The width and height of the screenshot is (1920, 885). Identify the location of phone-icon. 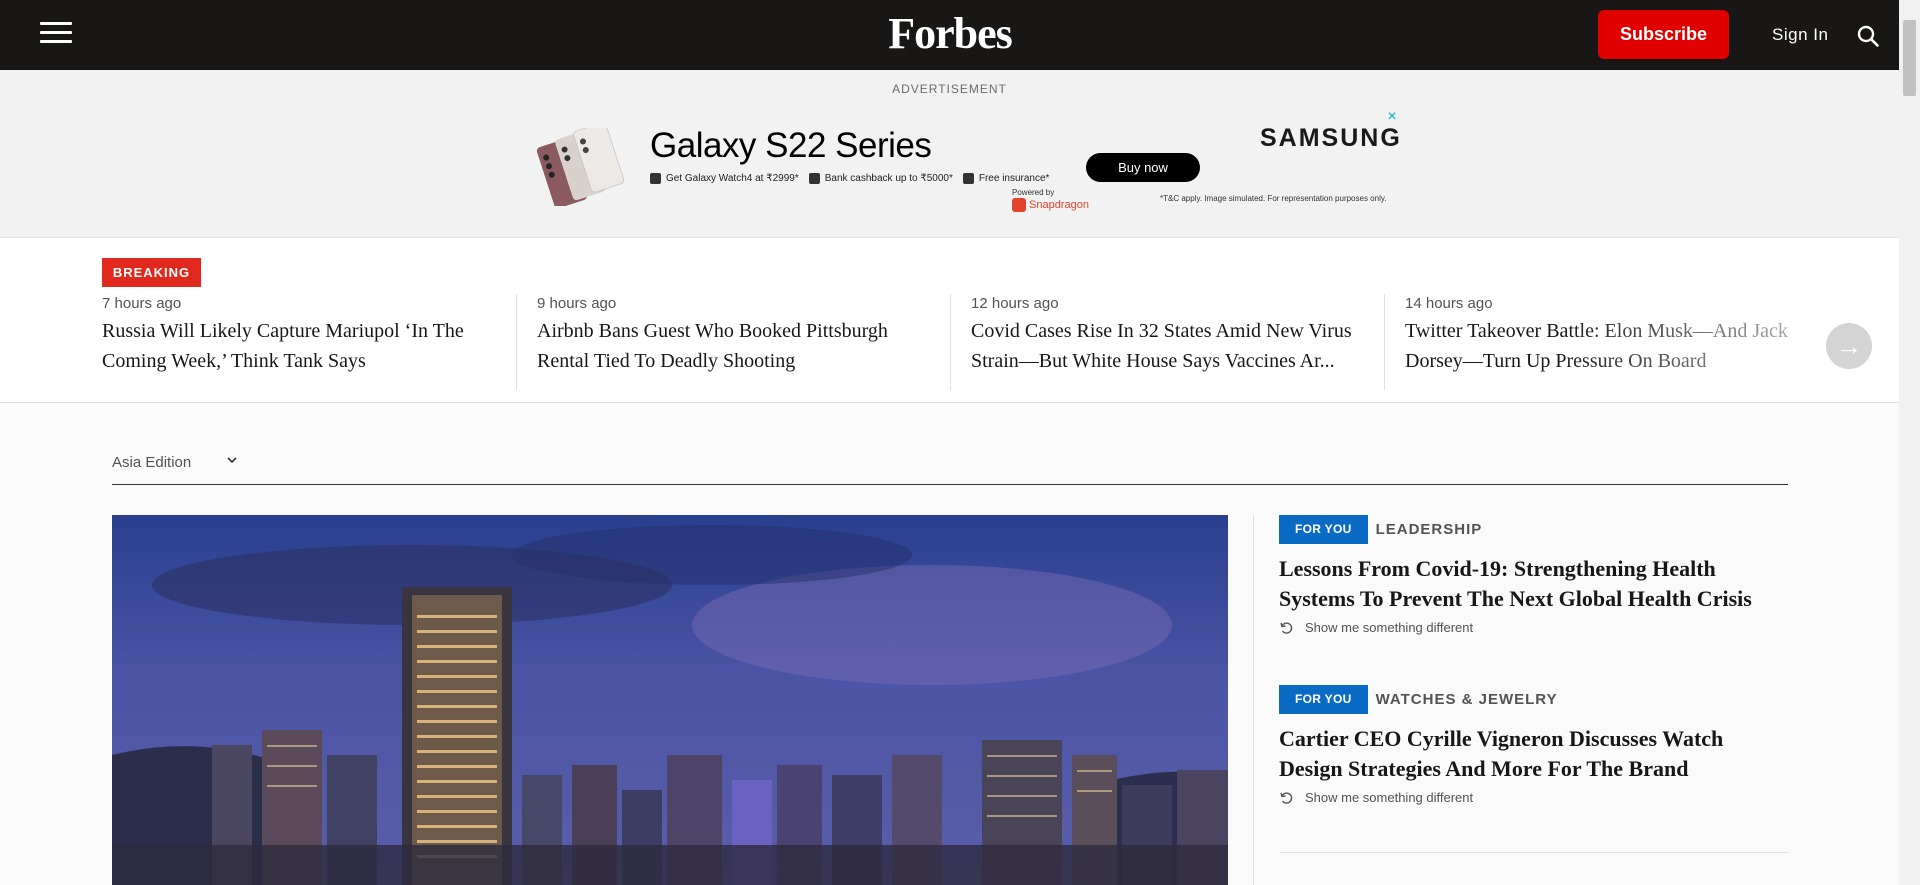
(968, 178).